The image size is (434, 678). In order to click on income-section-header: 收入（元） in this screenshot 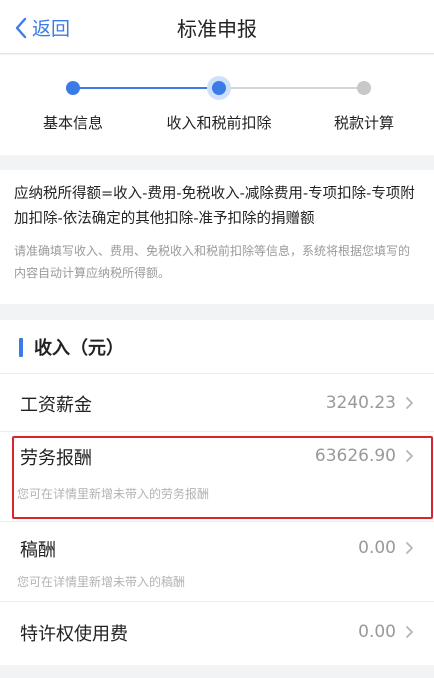, I will do `click(217, 347)`.